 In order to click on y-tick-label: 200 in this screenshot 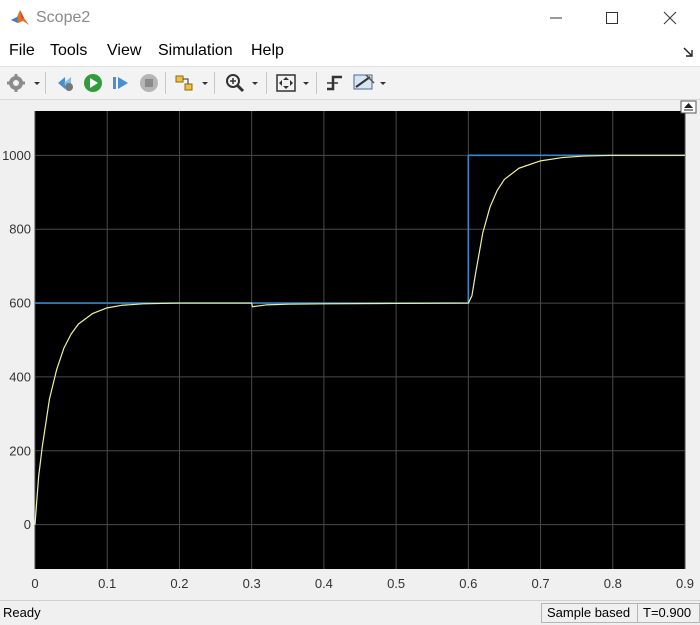, I will do `click(20, 450)`.